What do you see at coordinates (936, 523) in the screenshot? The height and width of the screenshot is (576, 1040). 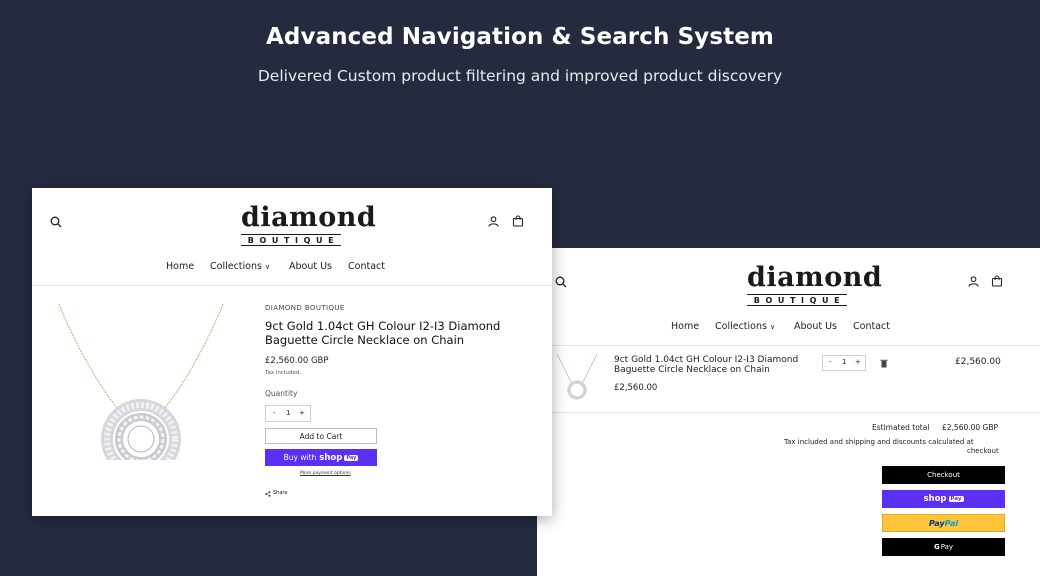 I see `paypal-pay-label: Pay` at bounding box center [936, 523].